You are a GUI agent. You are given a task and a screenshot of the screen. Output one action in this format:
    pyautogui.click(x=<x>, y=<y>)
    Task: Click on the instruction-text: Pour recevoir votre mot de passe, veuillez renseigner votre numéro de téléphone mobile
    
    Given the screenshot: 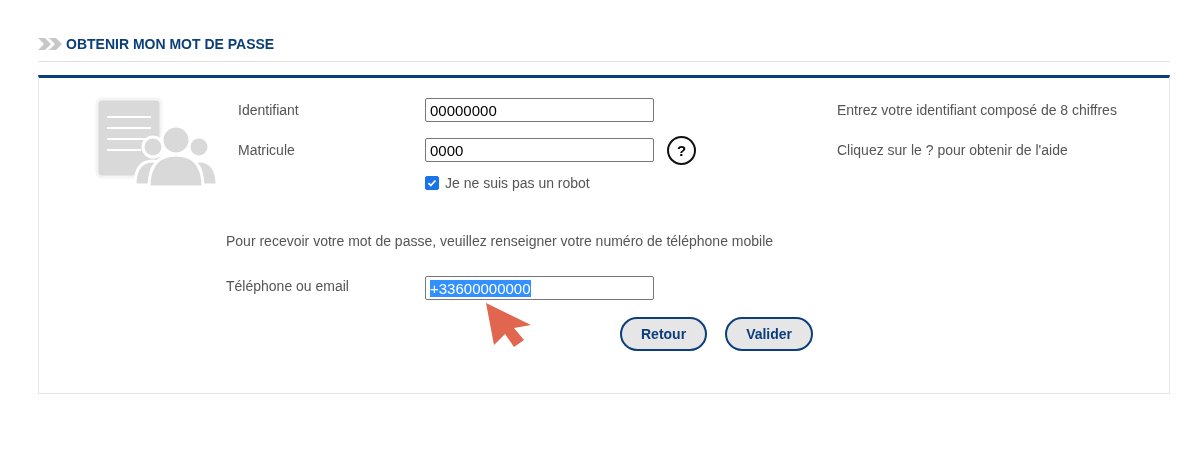 What is the action you would take?
    pyautogui.click(x=500, y=241)
    